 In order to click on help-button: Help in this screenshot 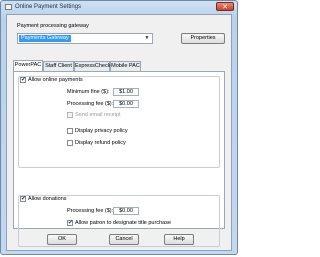, I will do `click(179, 239)`.